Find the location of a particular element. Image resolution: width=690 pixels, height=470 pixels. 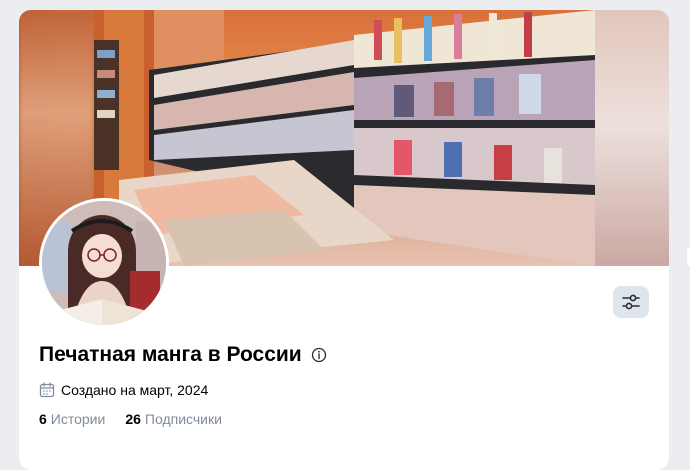

subscribers-stat: 26 Подписчики is located at coordinates (173, 419).